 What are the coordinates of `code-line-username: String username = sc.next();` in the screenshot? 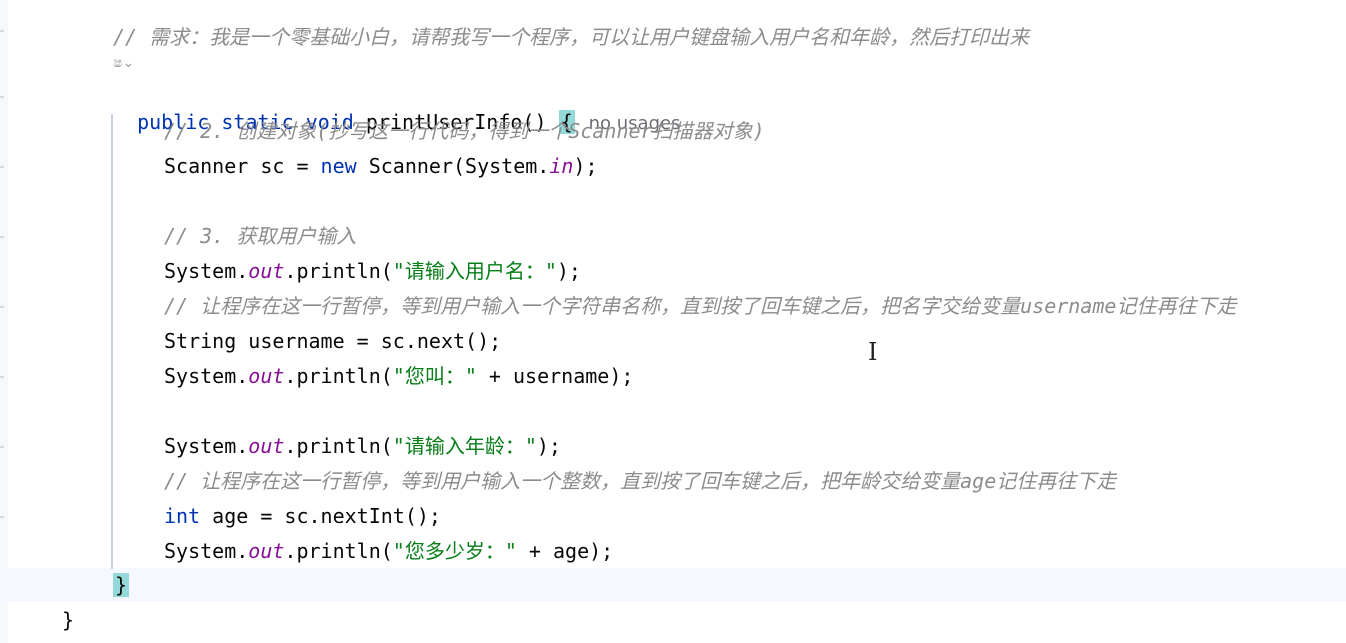 It's located at (332, 341).